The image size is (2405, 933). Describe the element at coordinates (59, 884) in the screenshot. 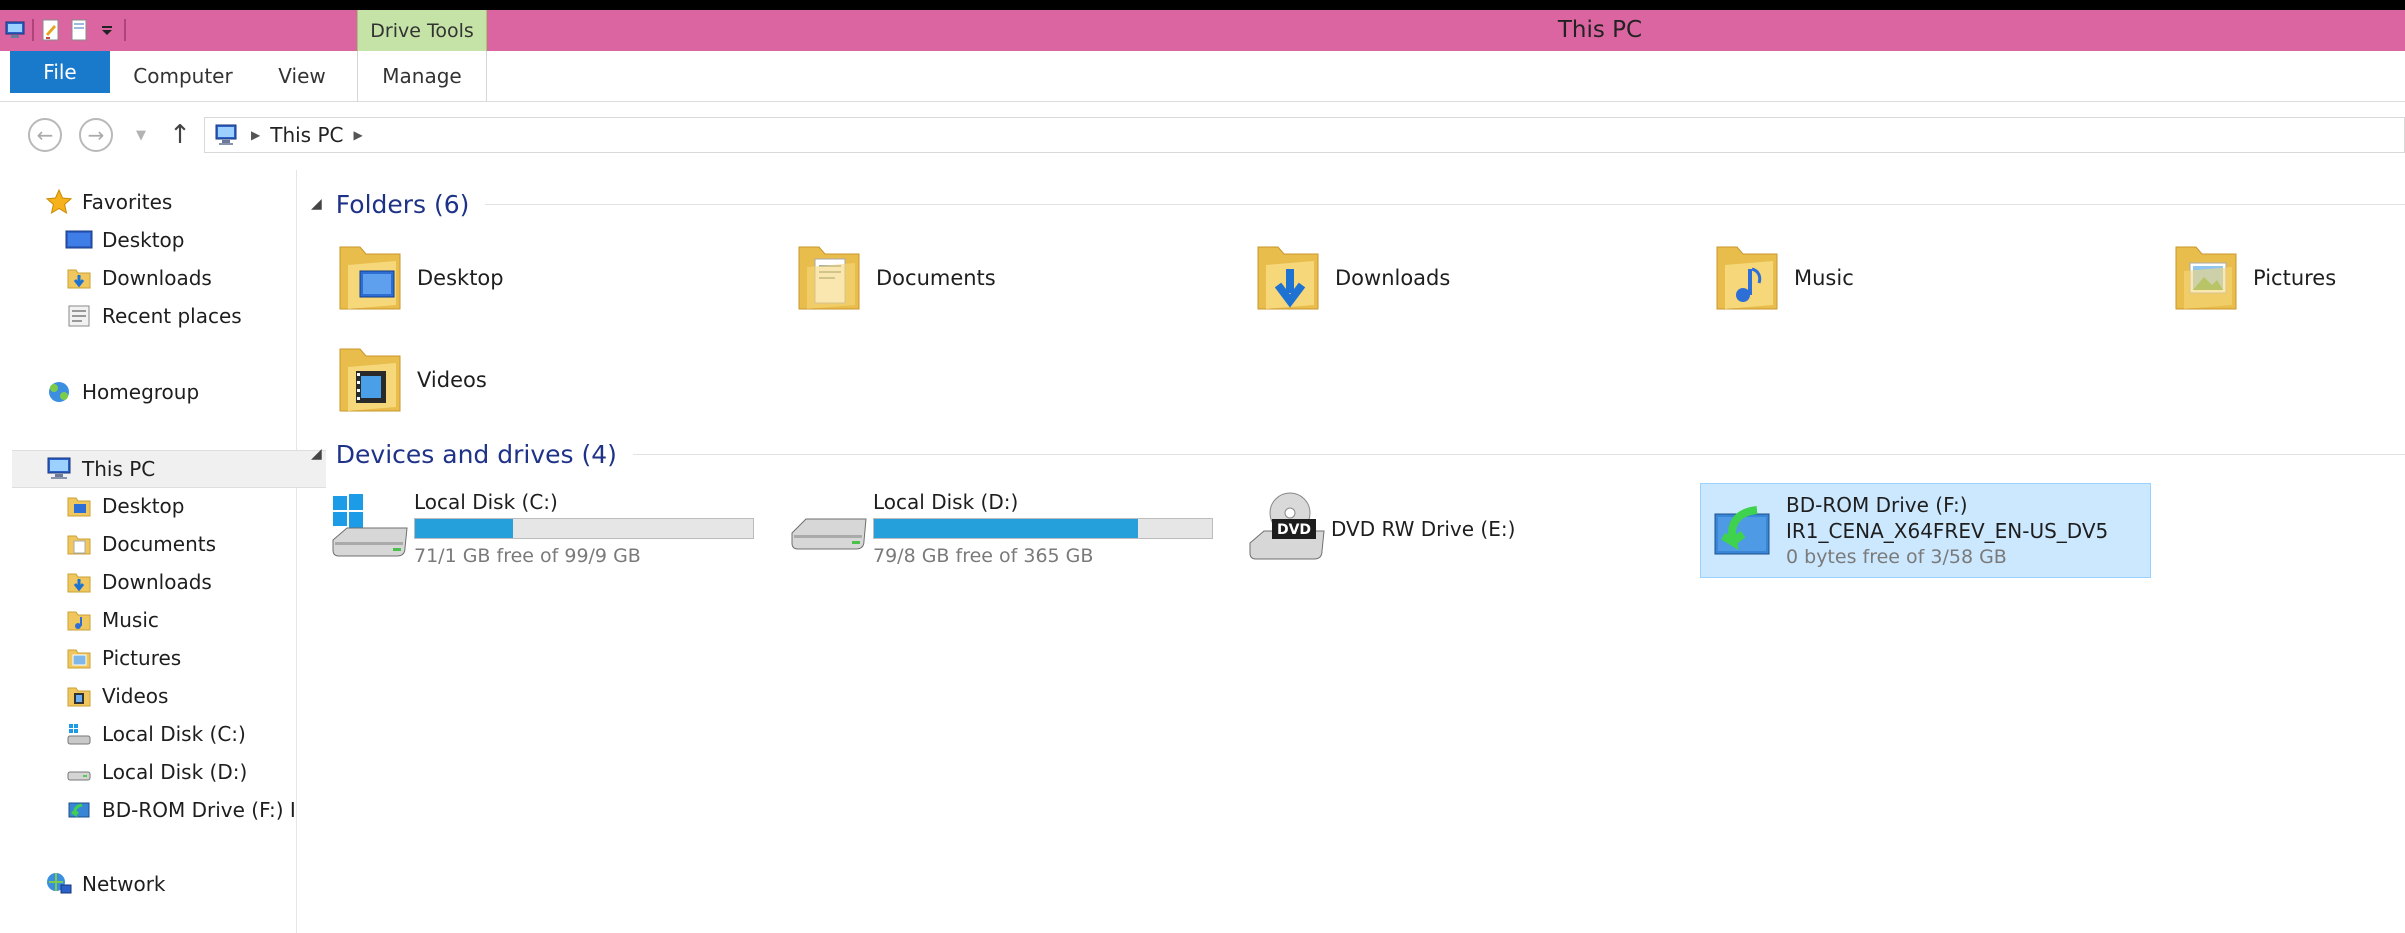

I see `network-icon` at that location.